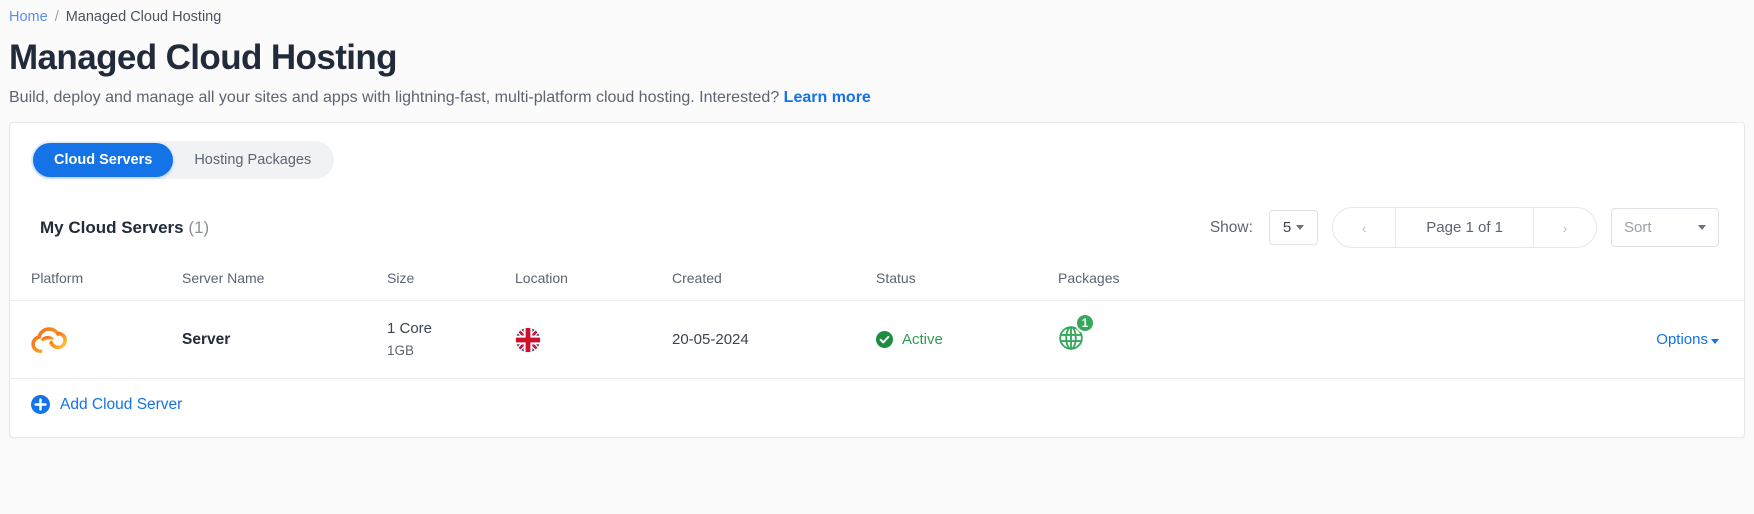 Image resolution: width=1754 pixels, height=514 pixels. Describe the element at coordinates (1231, 227) in the screenshot. I see `show-label: Show:` at that location.